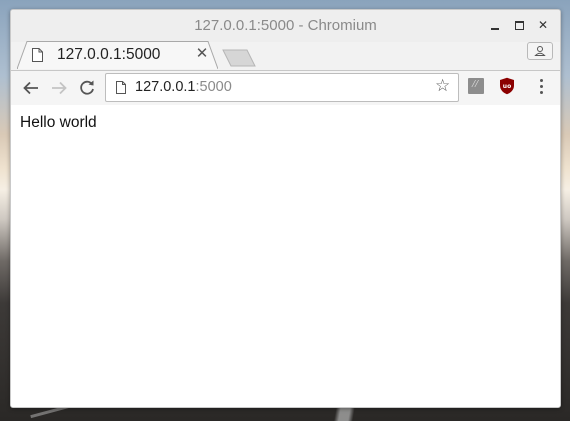  I want to click on tab-close-icon: ✕, so click(202, 53).